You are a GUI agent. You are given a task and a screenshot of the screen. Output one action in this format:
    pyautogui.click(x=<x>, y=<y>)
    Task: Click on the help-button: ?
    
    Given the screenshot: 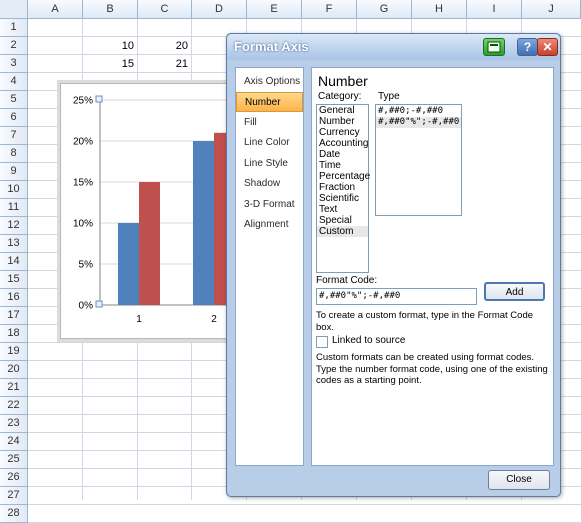 What is the action you would take?
    pyautogui.click(x=527, y=47)
    